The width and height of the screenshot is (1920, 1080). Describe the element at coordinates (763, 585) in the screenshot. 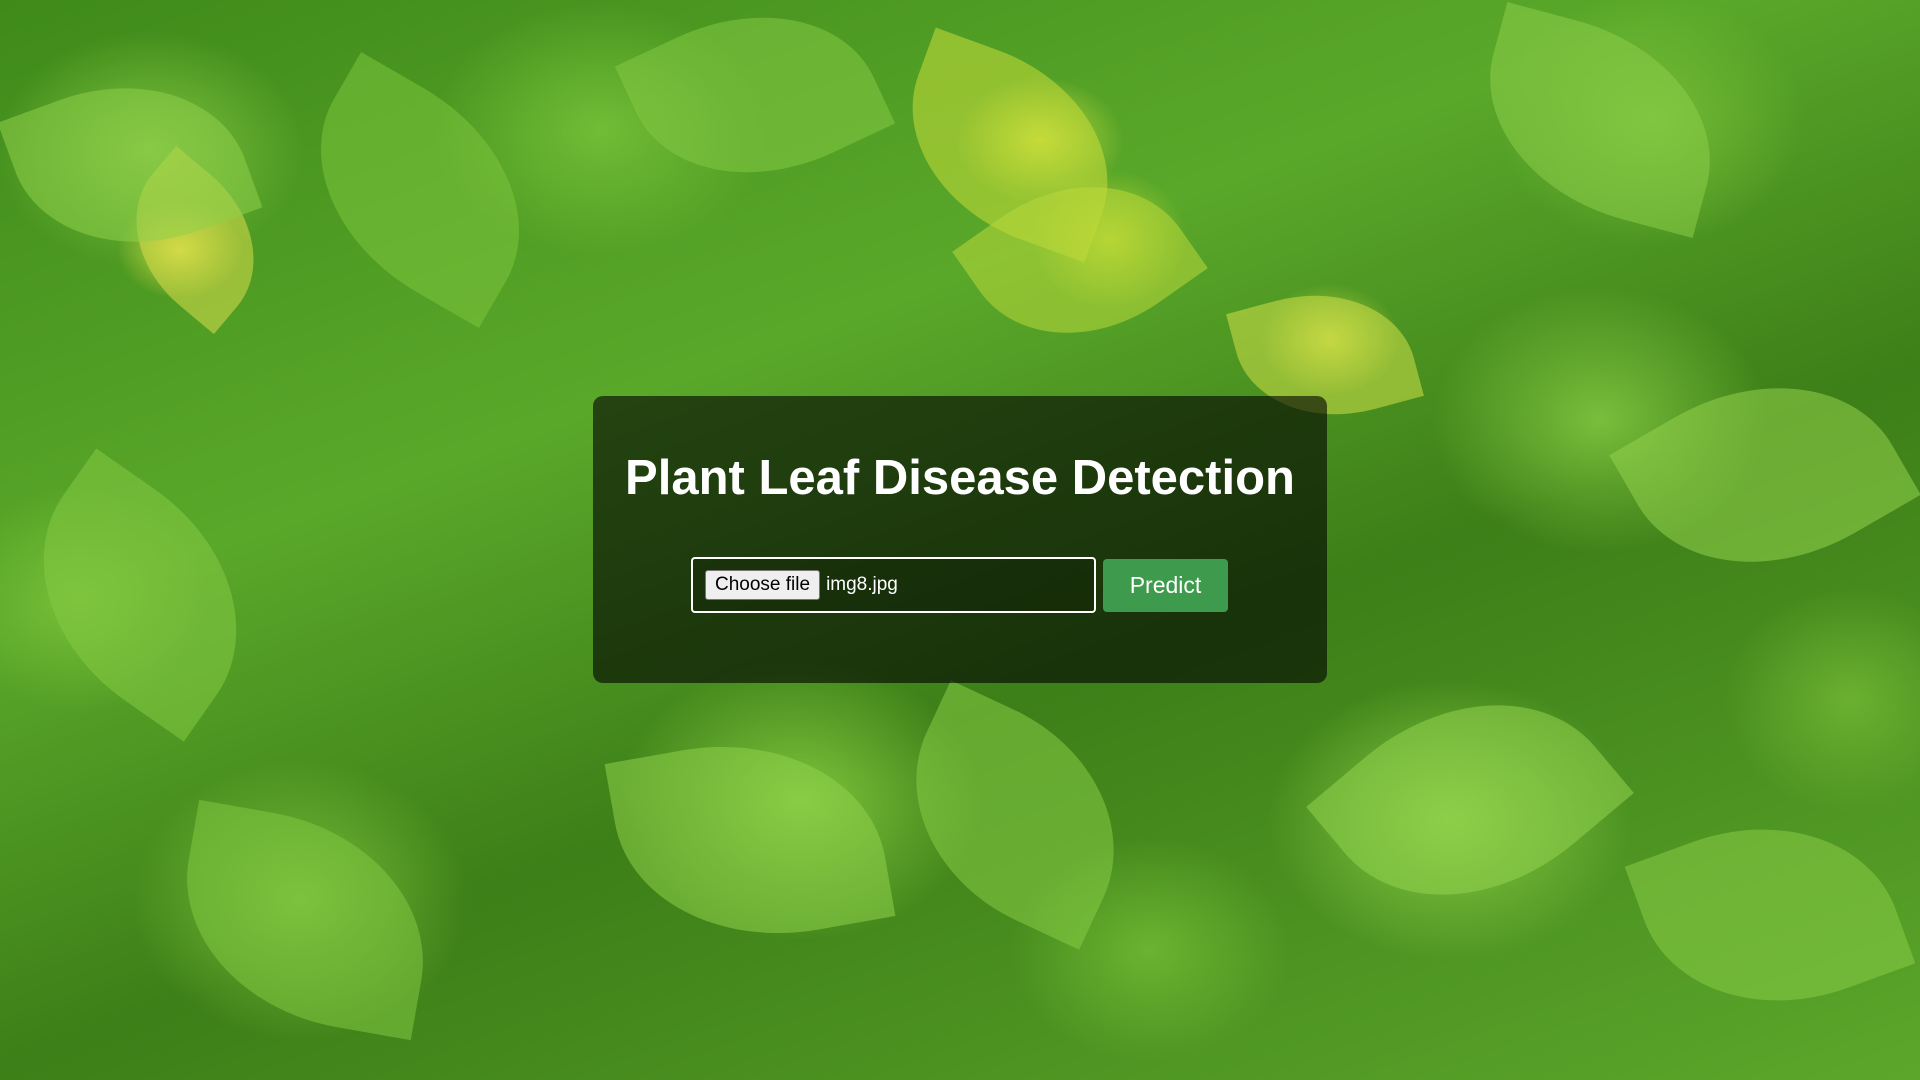

I see `choose-file-button: Choose file` at that location.